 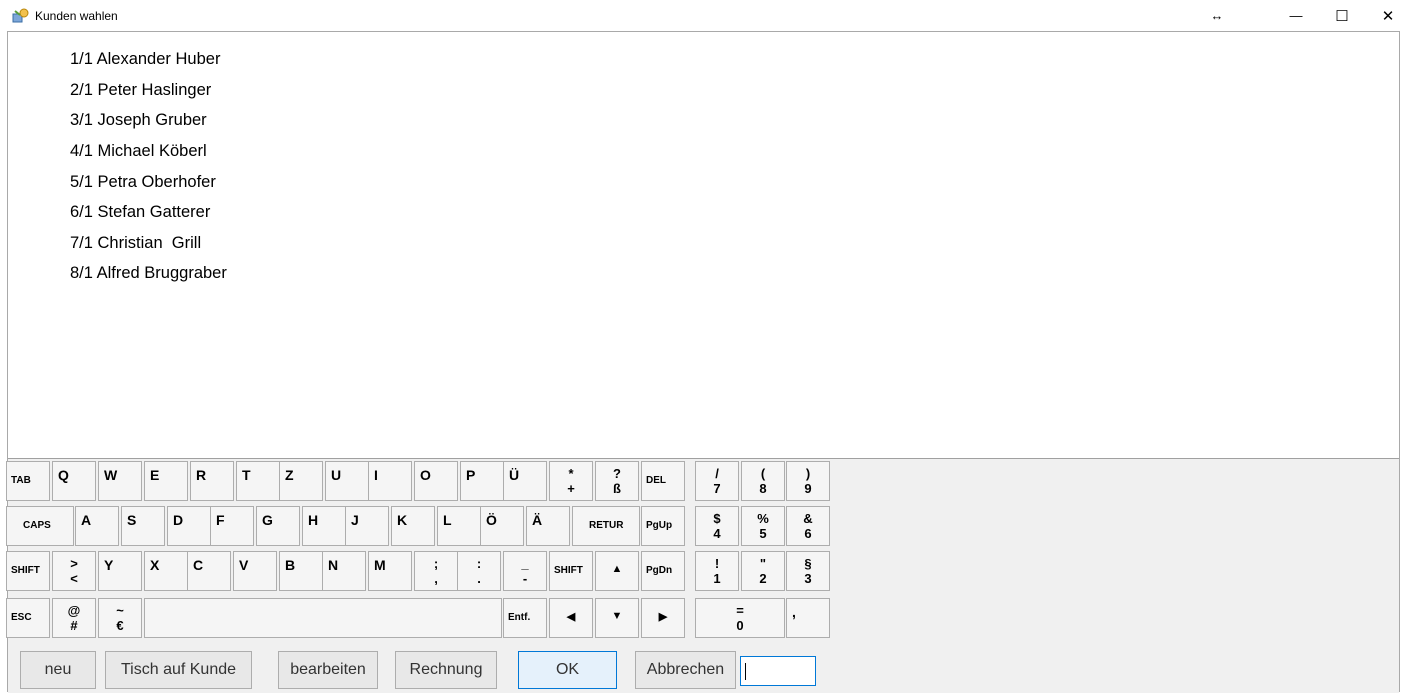 I want to click on key-pgup: PgUp, so click(x=663, y=526).